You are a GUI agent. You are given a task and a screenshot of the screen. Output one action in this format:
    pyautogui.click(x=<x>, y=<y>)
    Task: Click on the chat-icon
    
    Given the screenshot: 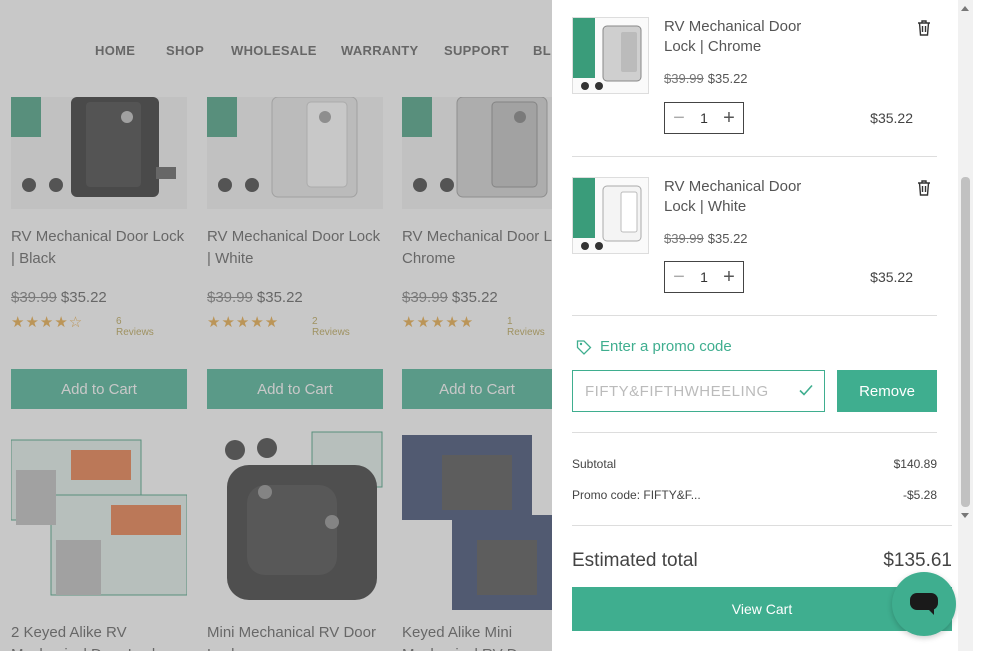 What is the action you would take?
    pyautogui.click(x=924, y=604)
    